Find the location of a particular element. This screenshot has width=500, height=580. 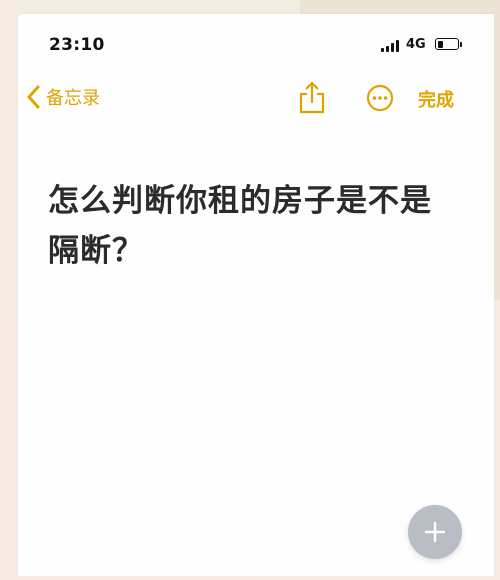

share-button is located at coordinates (312, 97).